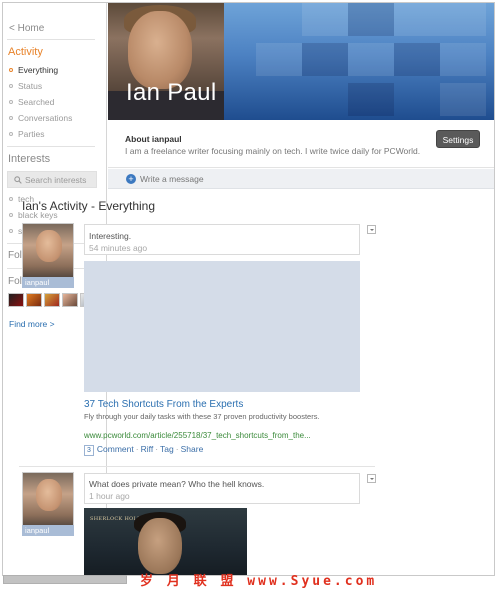  What do you see at coordinates (38, 70) in the screenshot?
I see `sidebar-item-label: Everything` at bounding box center [38, 70].